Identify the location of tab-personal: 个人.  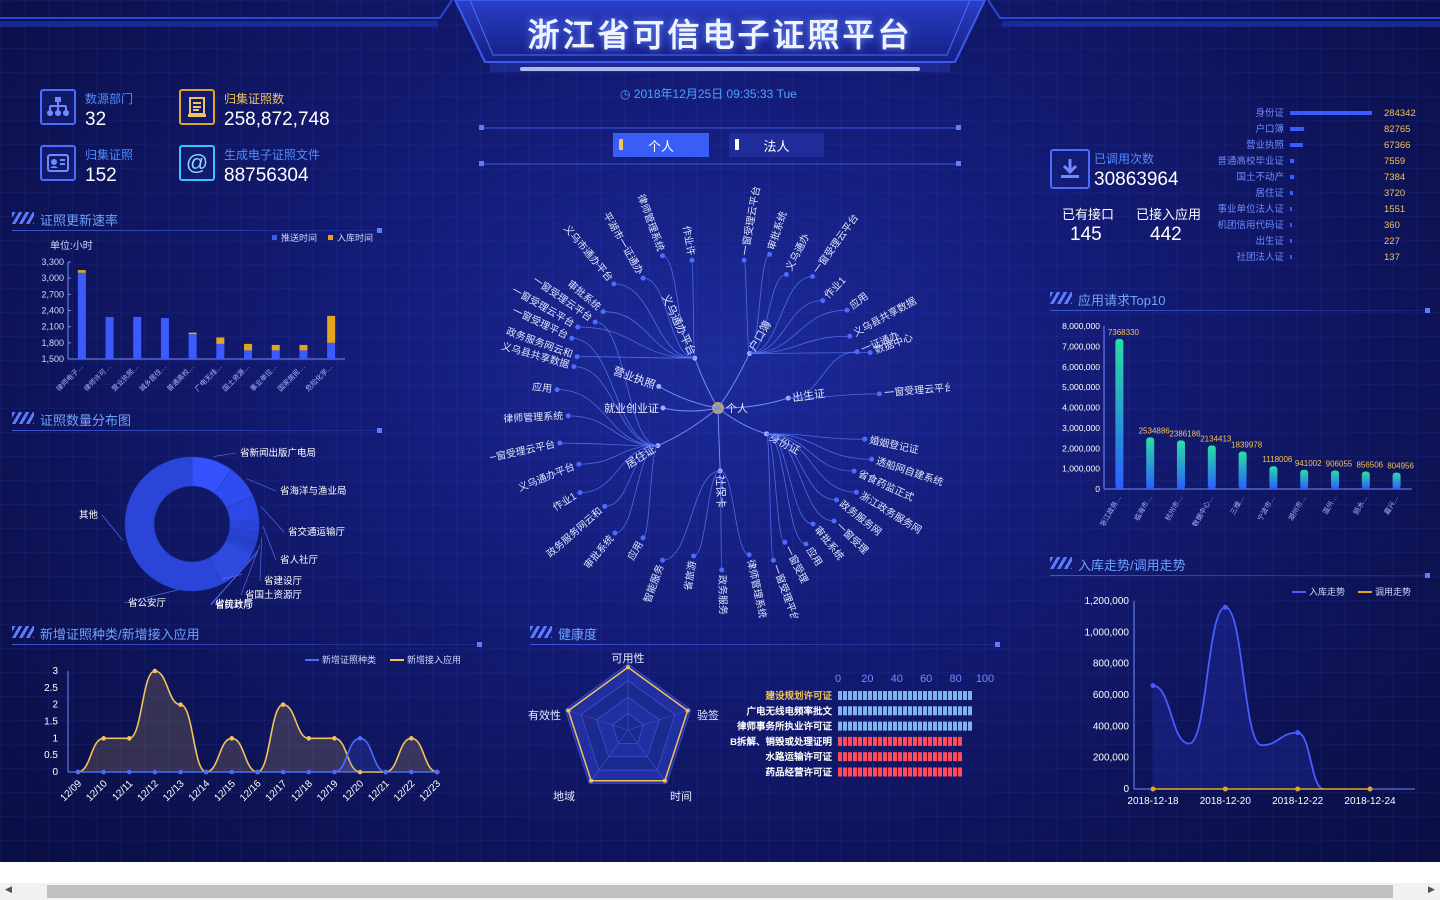
(661, 145).